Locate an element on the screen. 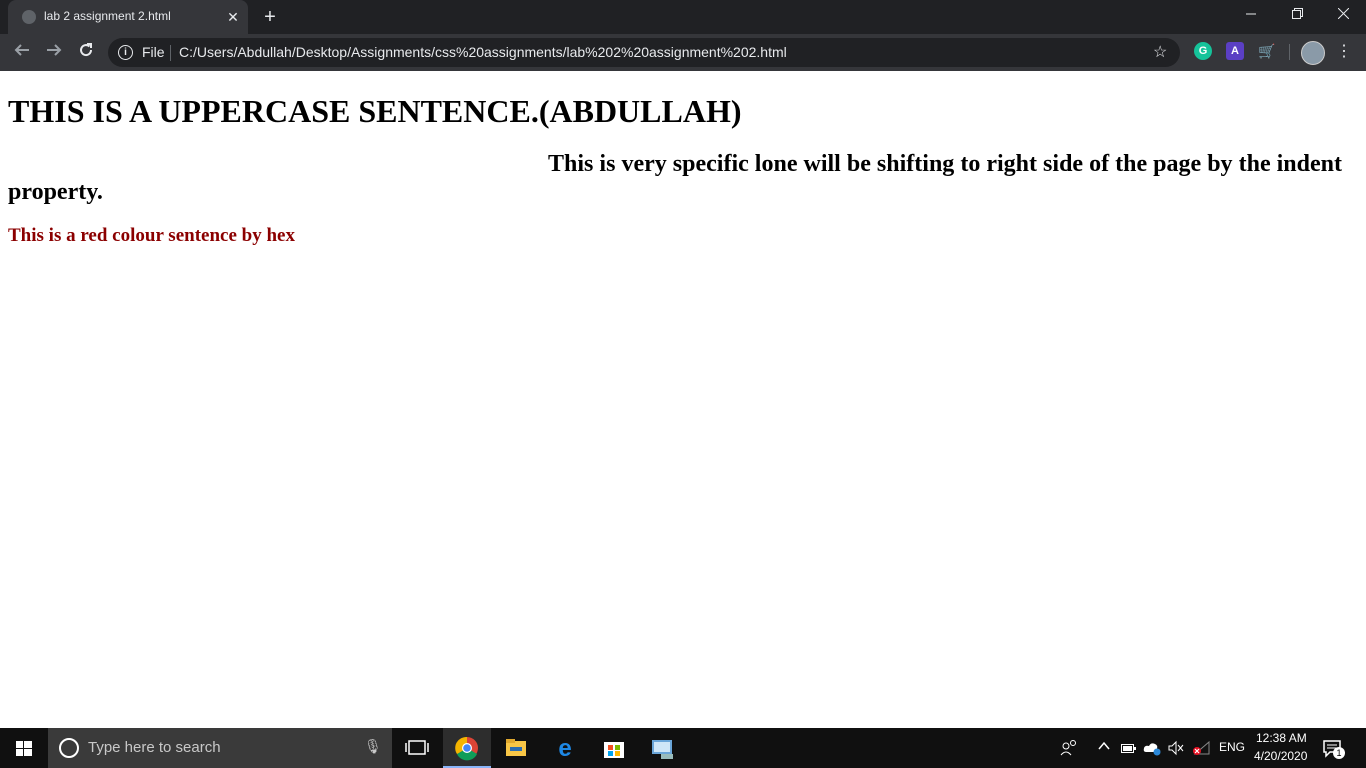 This screenshot has width=1366, height=768. cortana-icon is located at coordinates (69, 748).